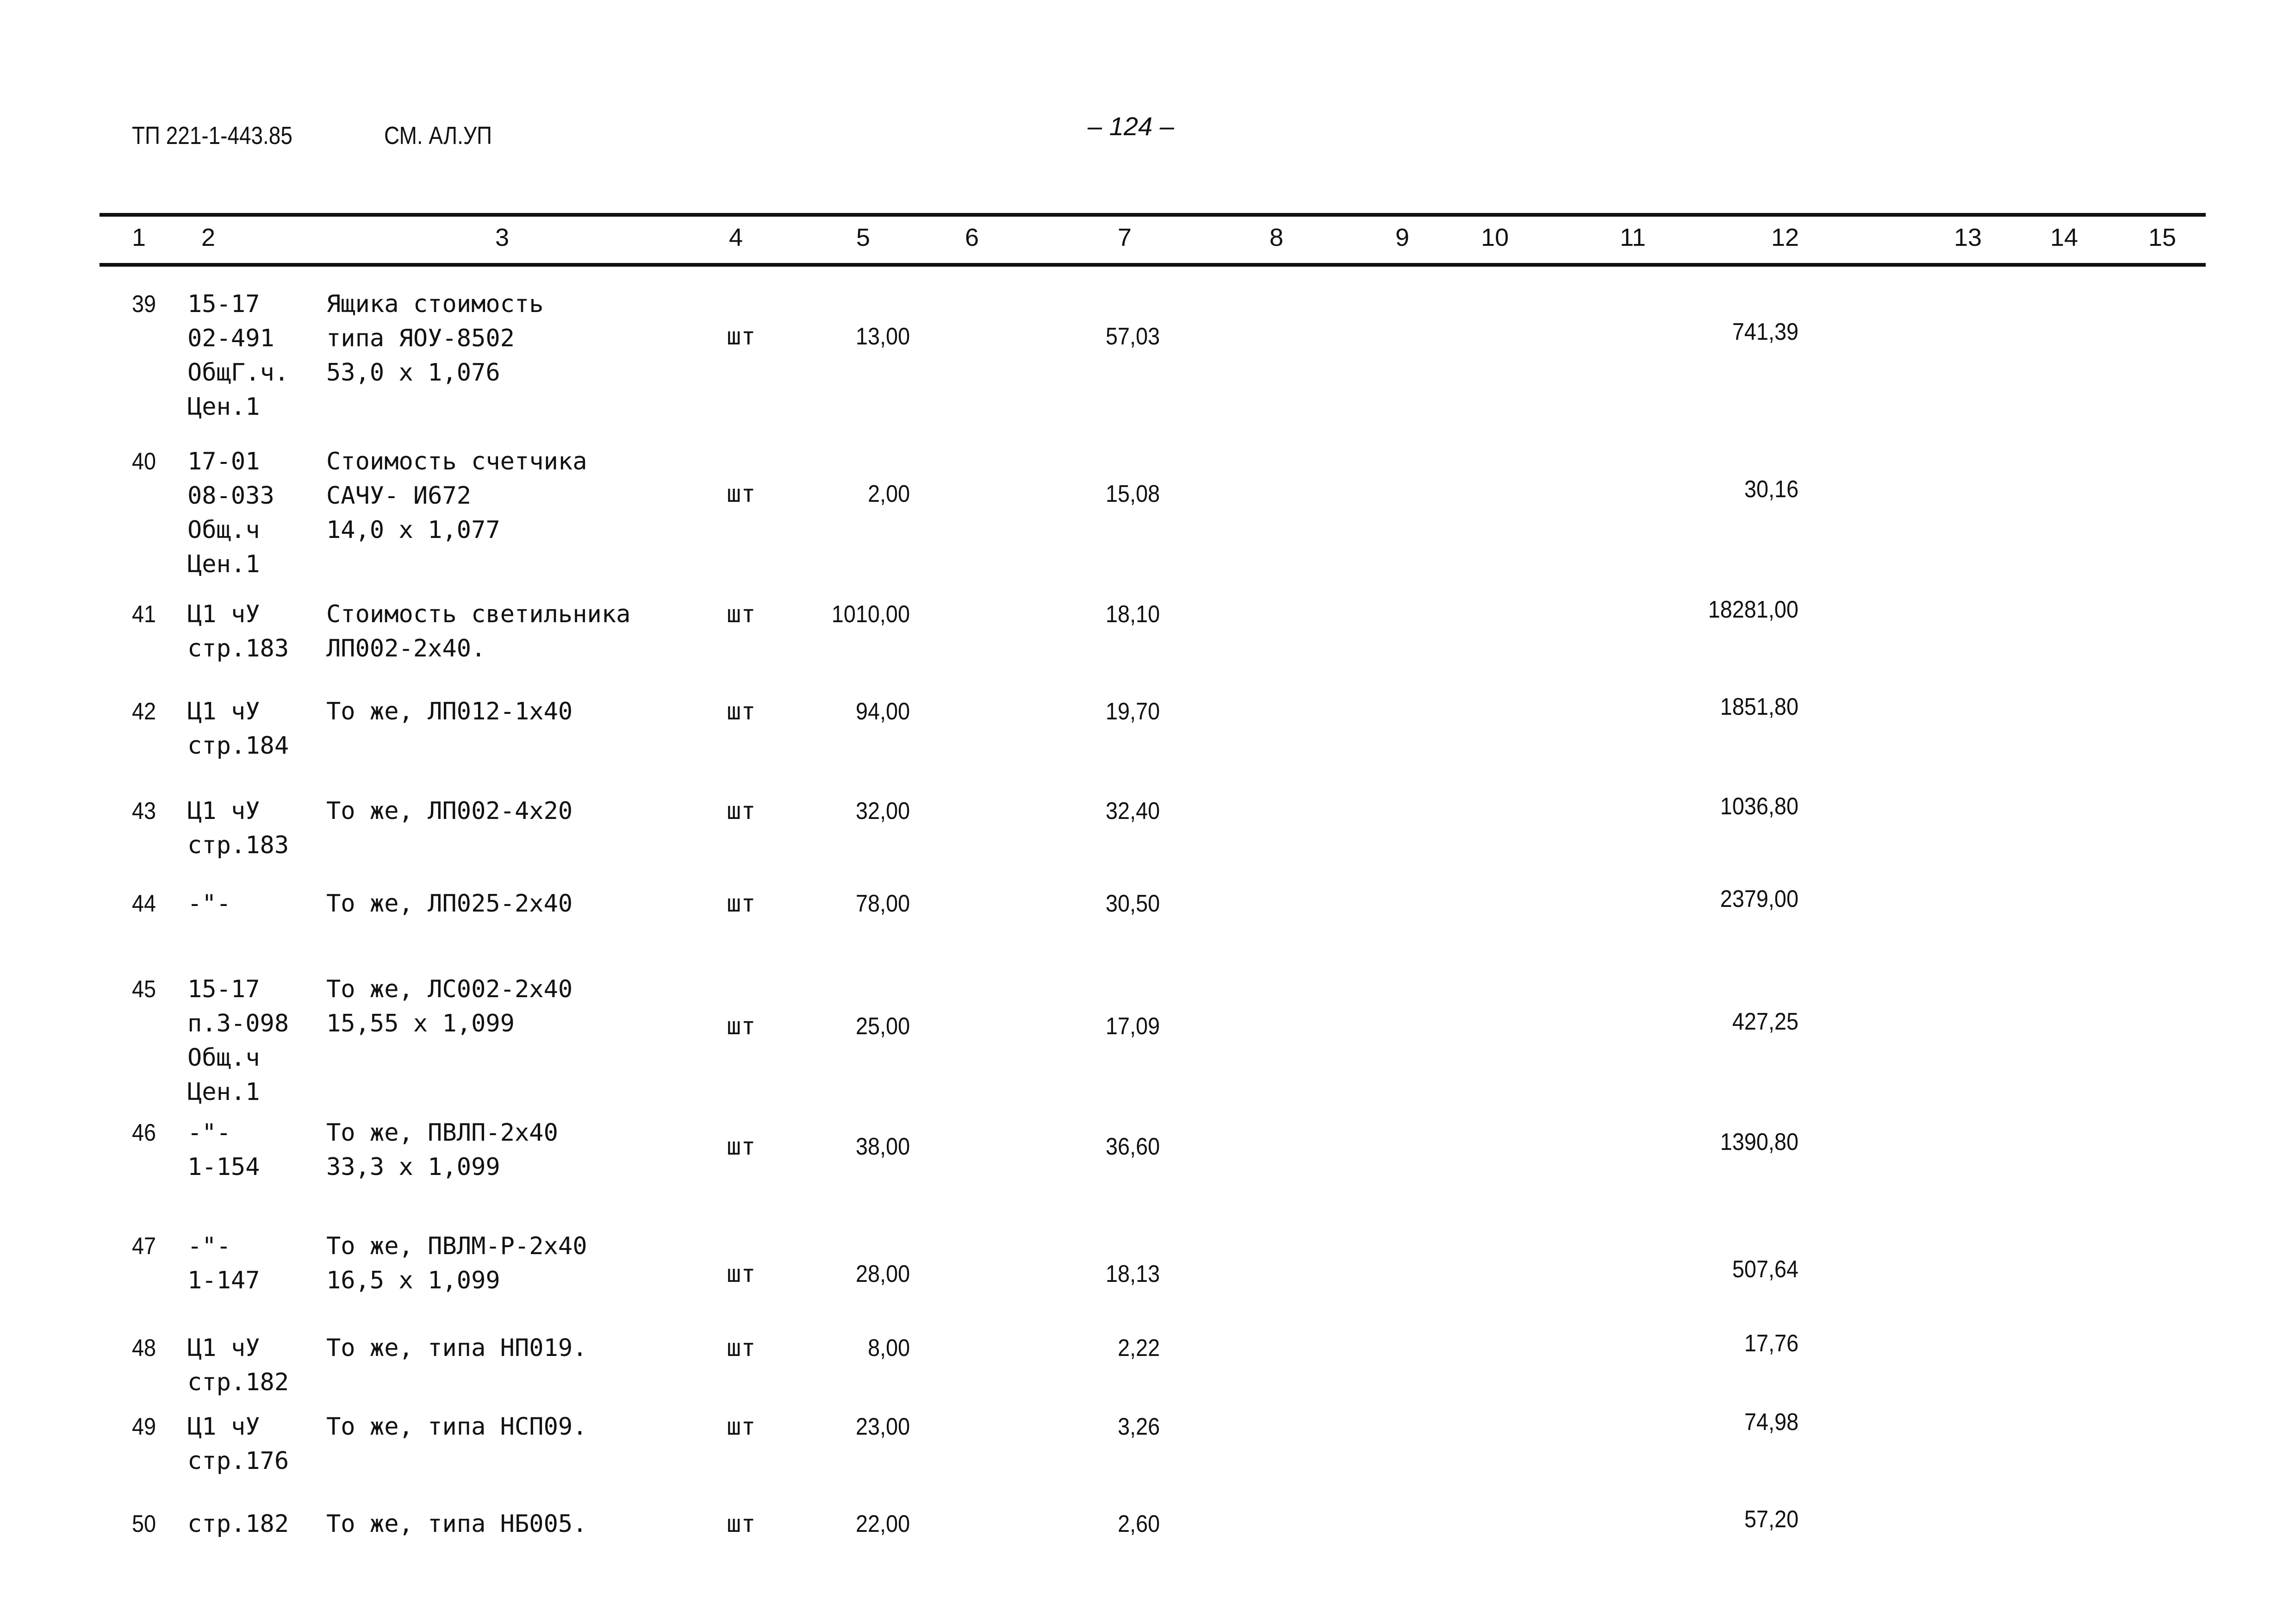 This screenshot has width=2296, height=1624. I want to click on unit-price: 18,13, so click(1132, 1274).